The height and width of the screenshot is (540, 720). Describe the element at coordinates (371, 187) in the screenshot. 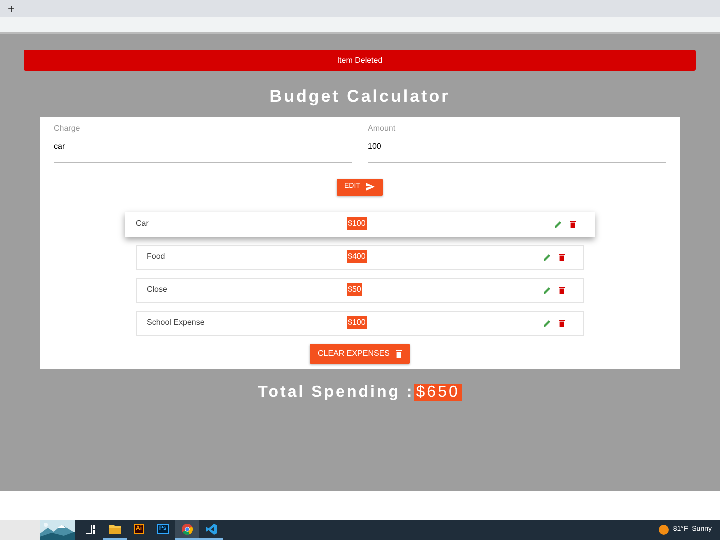

I see `send-icon` at that location.